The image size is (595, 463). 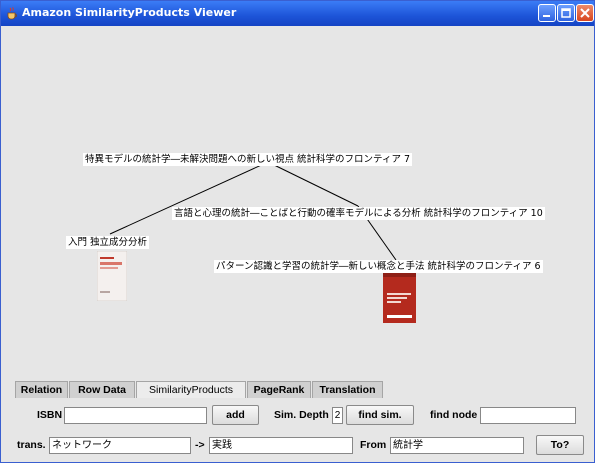 I want to click on graph-edges, so click(x=253, y=211).